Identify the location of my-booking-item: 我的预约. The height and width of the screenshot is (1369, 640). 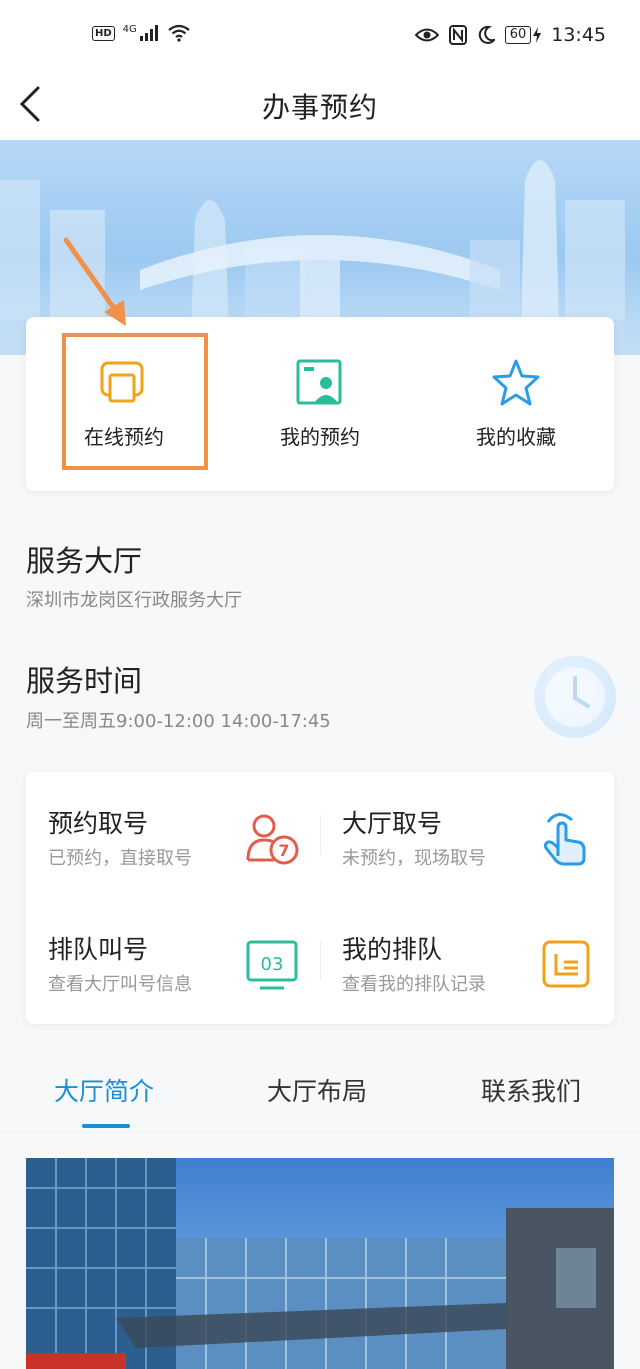
(320, 404).